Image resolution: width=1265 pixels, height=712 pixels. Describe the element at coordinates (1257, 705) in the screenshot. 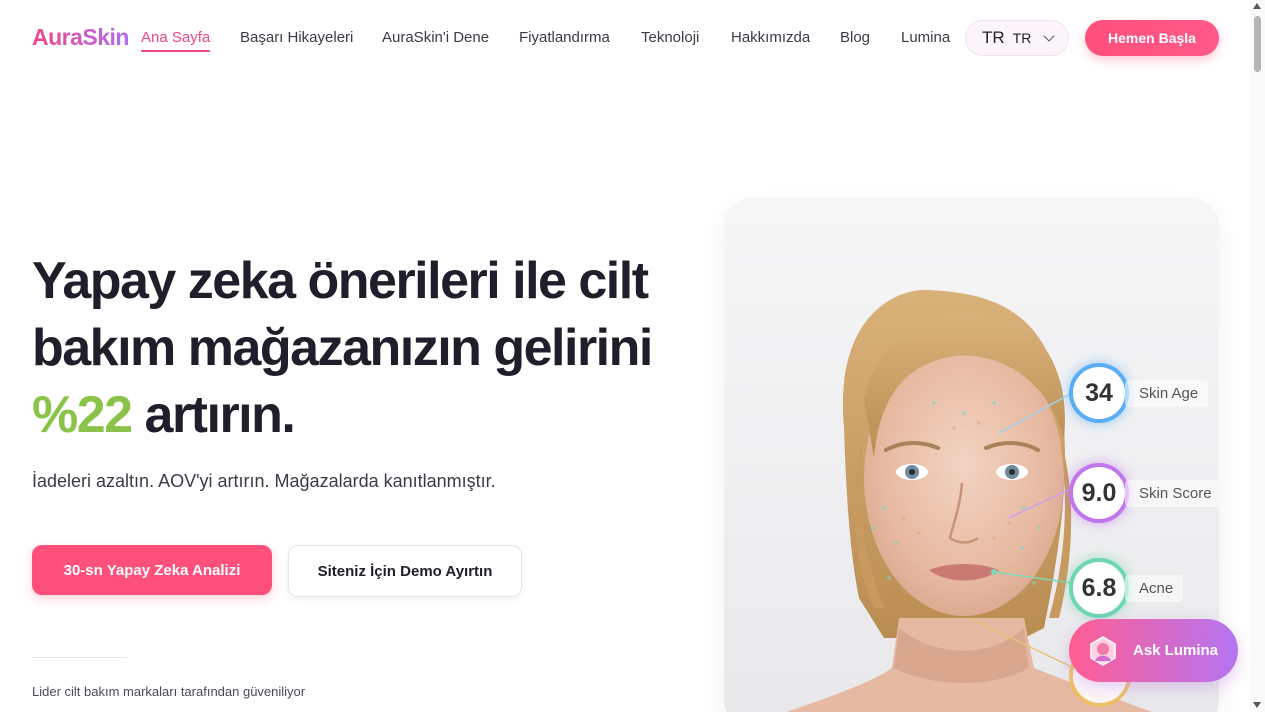

I see `scroll-down-arrow-icon` at that location.